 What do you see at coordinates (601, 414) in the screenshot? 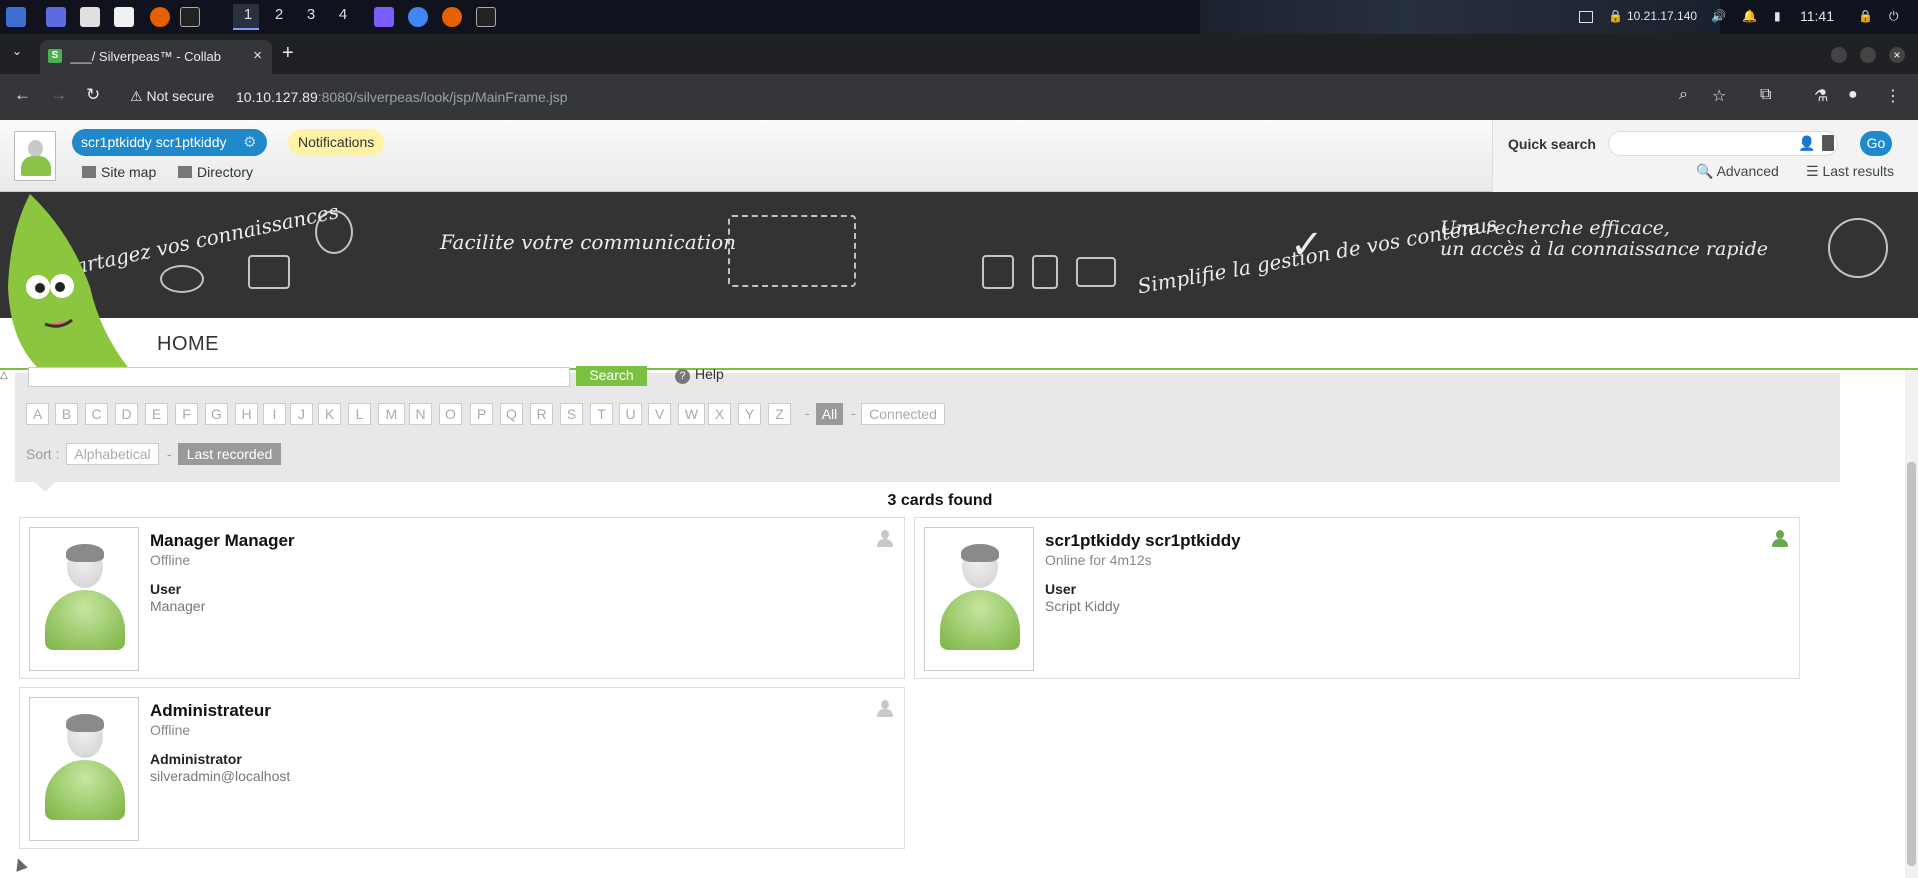
I see `letter-filter-t: T` at bounding box center [601, 414].